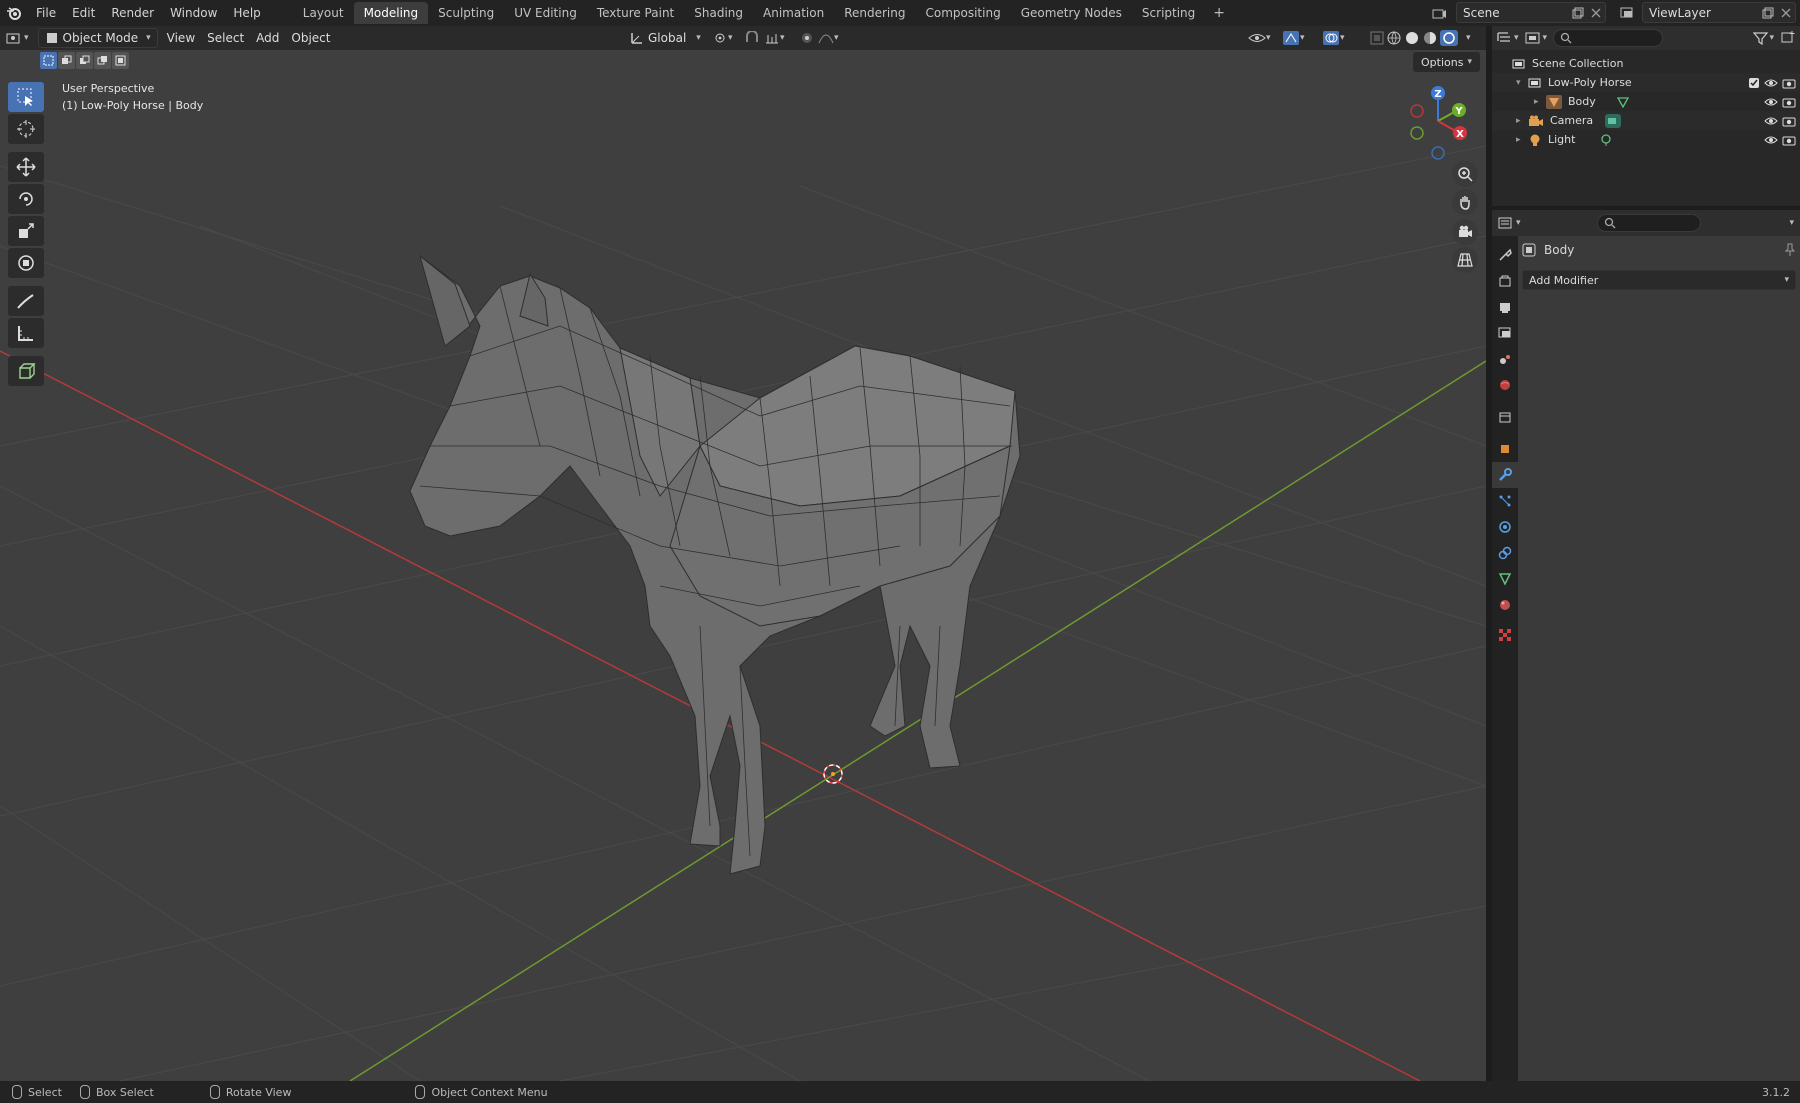 This screenshot has height=1103, width=1800. Describe the element at coordinates (1465, 232) in the screenshot. I see `camera-view-icon` at that location.